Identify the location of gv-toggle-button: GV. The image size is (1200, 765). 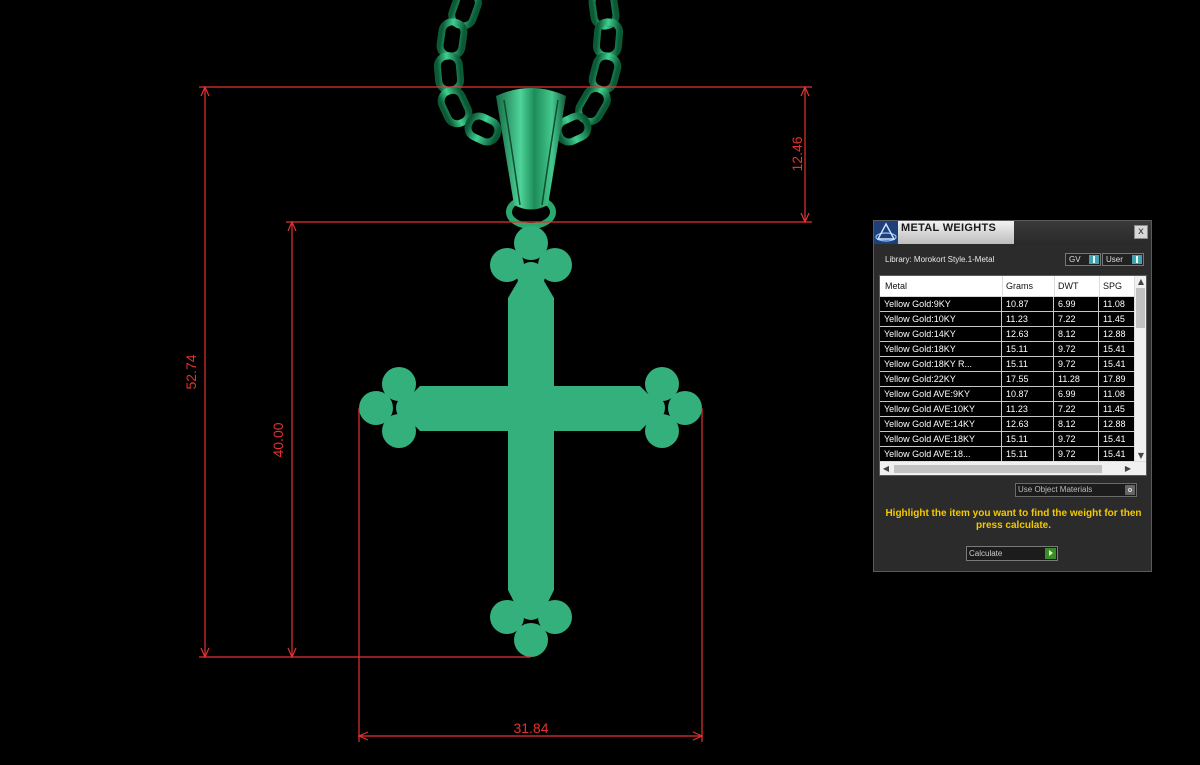
(1083, 259).